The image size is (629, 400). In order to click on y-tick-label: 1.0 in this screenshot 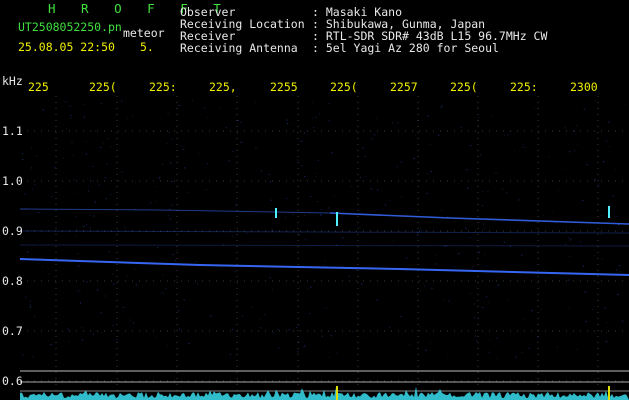, I will do `click(12, 181)`.